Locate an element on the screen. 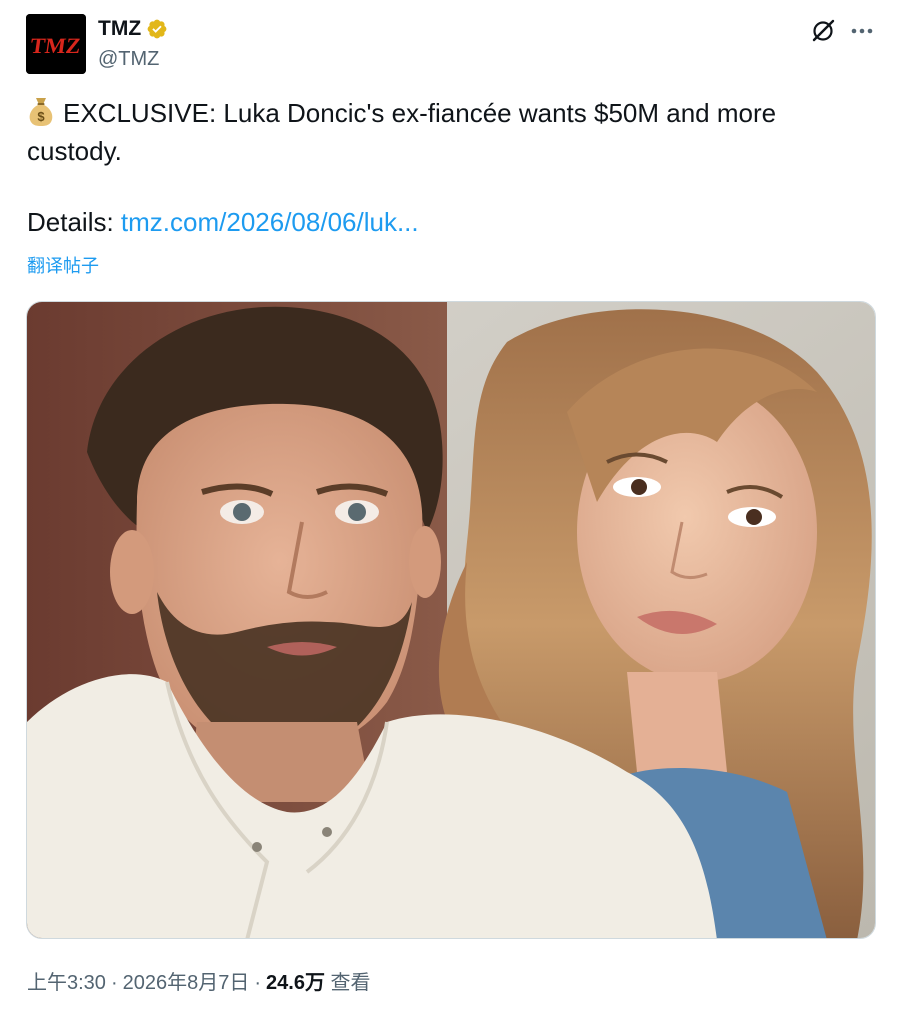 The height and width of the screenshot is (1017, 900). more-icon is located at coordinates (862, 31).